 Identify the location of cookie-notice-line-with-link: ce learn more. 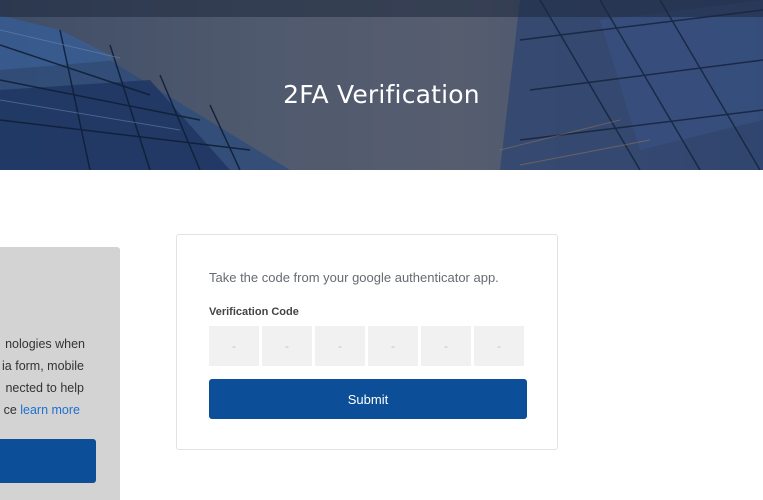
(60, 410).